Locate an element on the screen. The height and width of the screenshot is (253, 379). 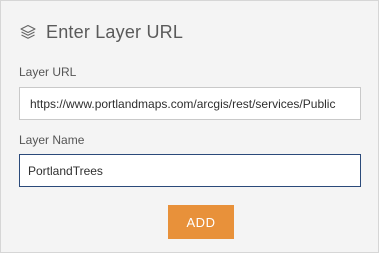
layers-icon-graphic is located at coordinates (28, 31).